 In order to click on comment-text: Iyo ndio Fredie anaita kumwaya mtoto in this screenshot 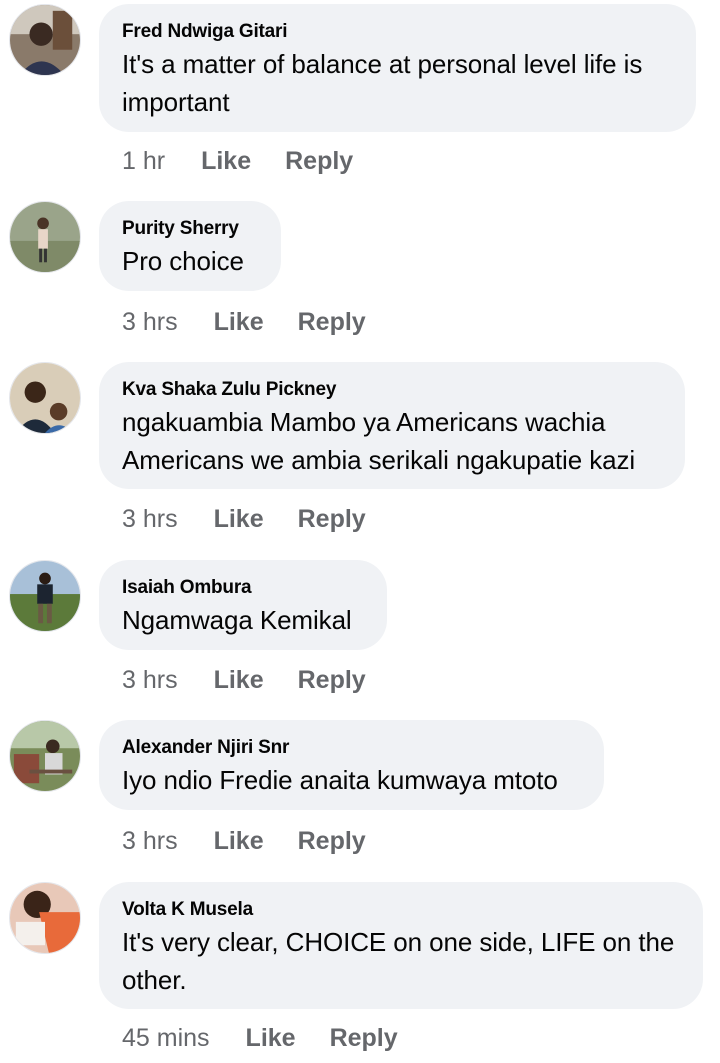, I will do `click(340, 780)`.